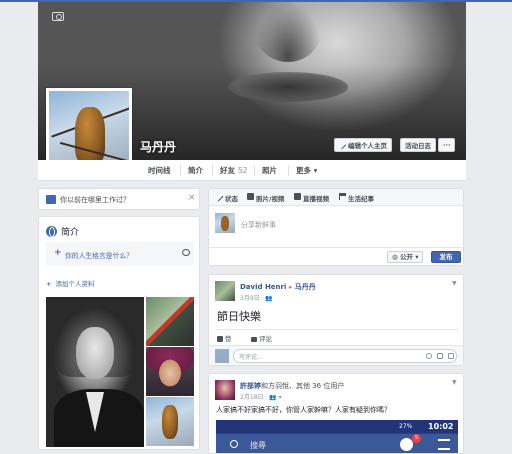 Image resolution: width=512 pixels, height=454 pixels. What do you see at coordinates (51, 199) in the screenshot?
I see `briefcase-icon` at bounding box center [51, 199].